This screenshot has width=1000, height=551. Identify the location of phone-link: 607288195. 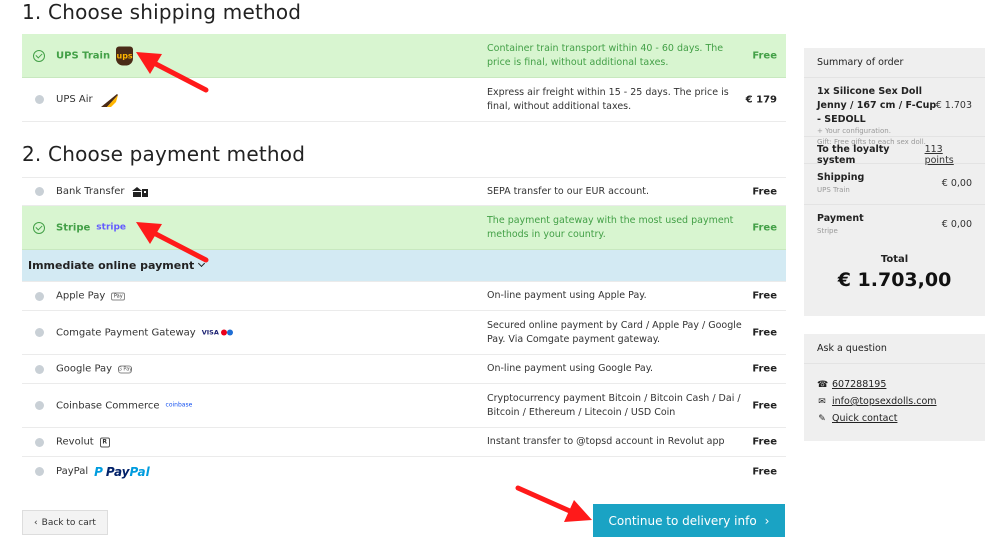
(859, 384).